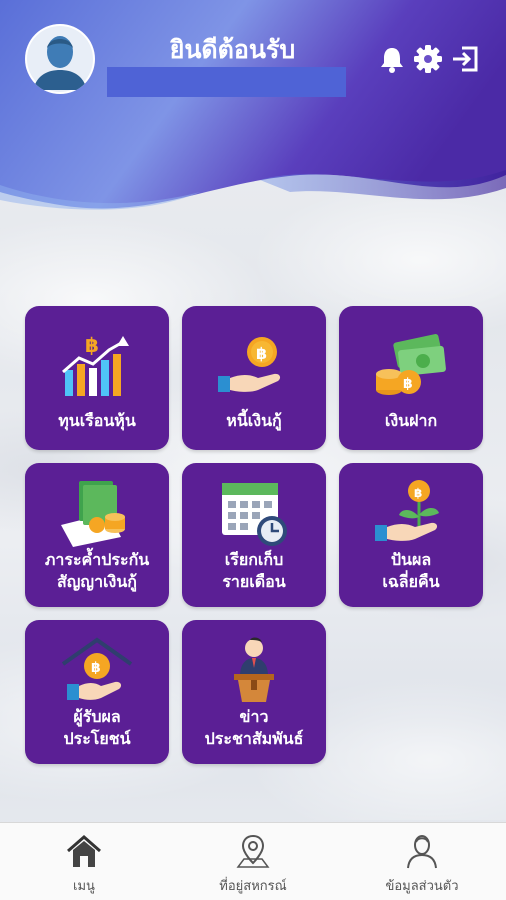  I want to click on dividend-plant-icon: ฿, so click(407, 510).